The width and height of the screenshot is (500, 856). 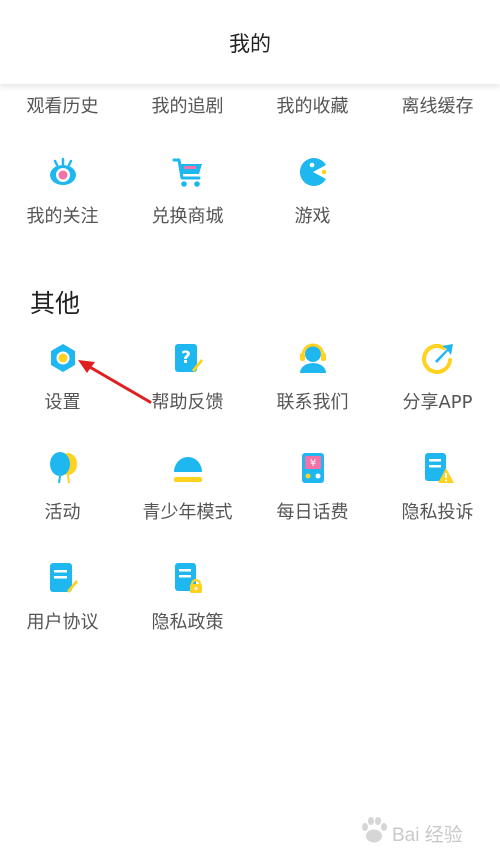 What do you see at coordinates (374, 830) in the screenshot?
I see `paw-print-icon` at bounding box center [374, 830].